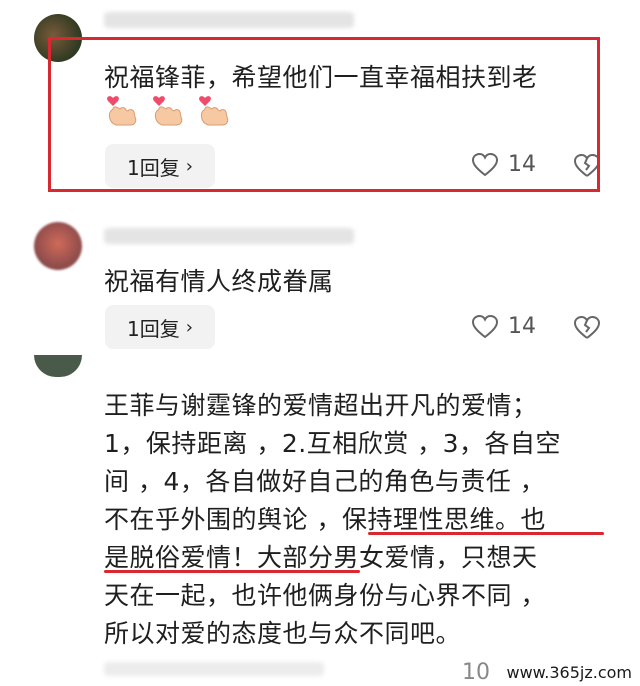 The height and width of the screenshot is (686, 640). Describe the element at coordinates (321, 405) in the screenshot. I see `comment-line: 王菲与谢霆锋的爱情超出开凡的爱情；` at that location.